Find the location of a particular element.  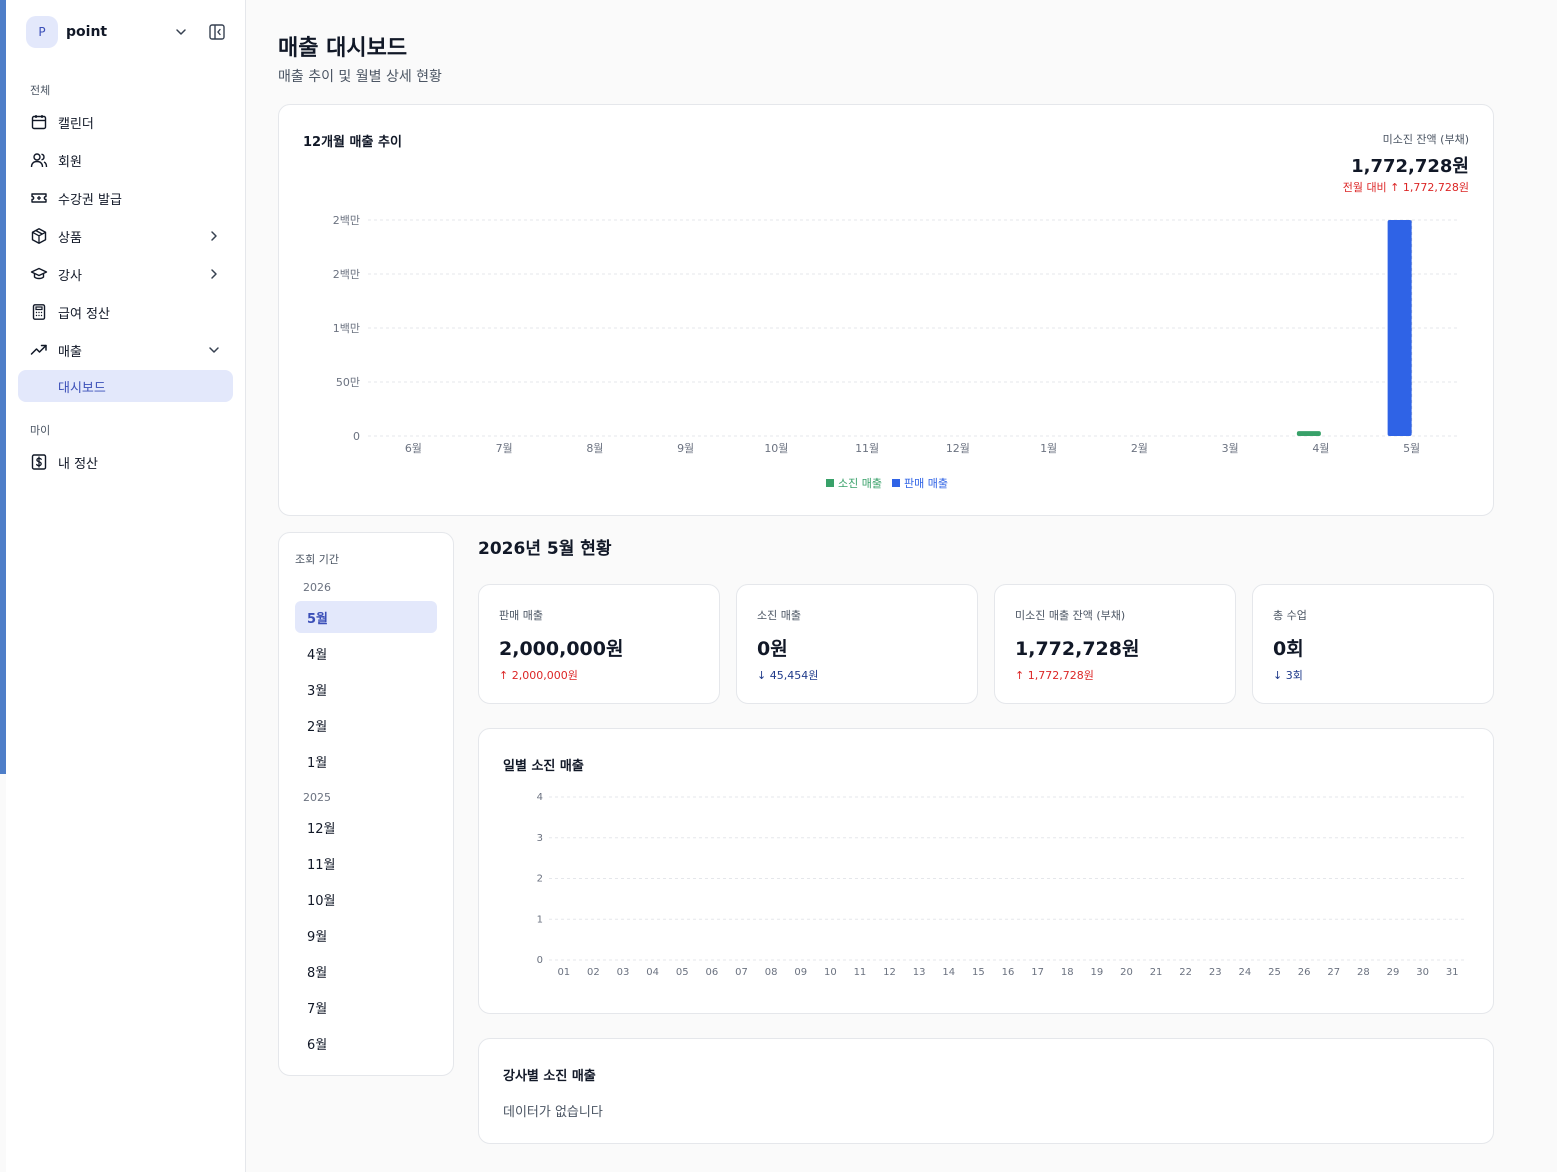

x-tick-label: 11월 is located at coordinates (867, 448).